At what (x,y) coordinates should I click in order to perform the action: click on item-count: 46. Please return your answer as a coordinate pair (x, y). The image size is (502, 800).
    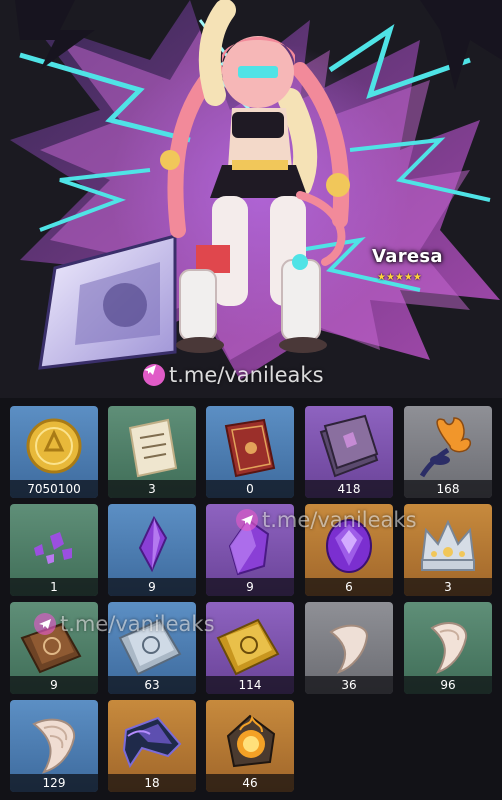
    Looking at the image, I should click on (250, 783).